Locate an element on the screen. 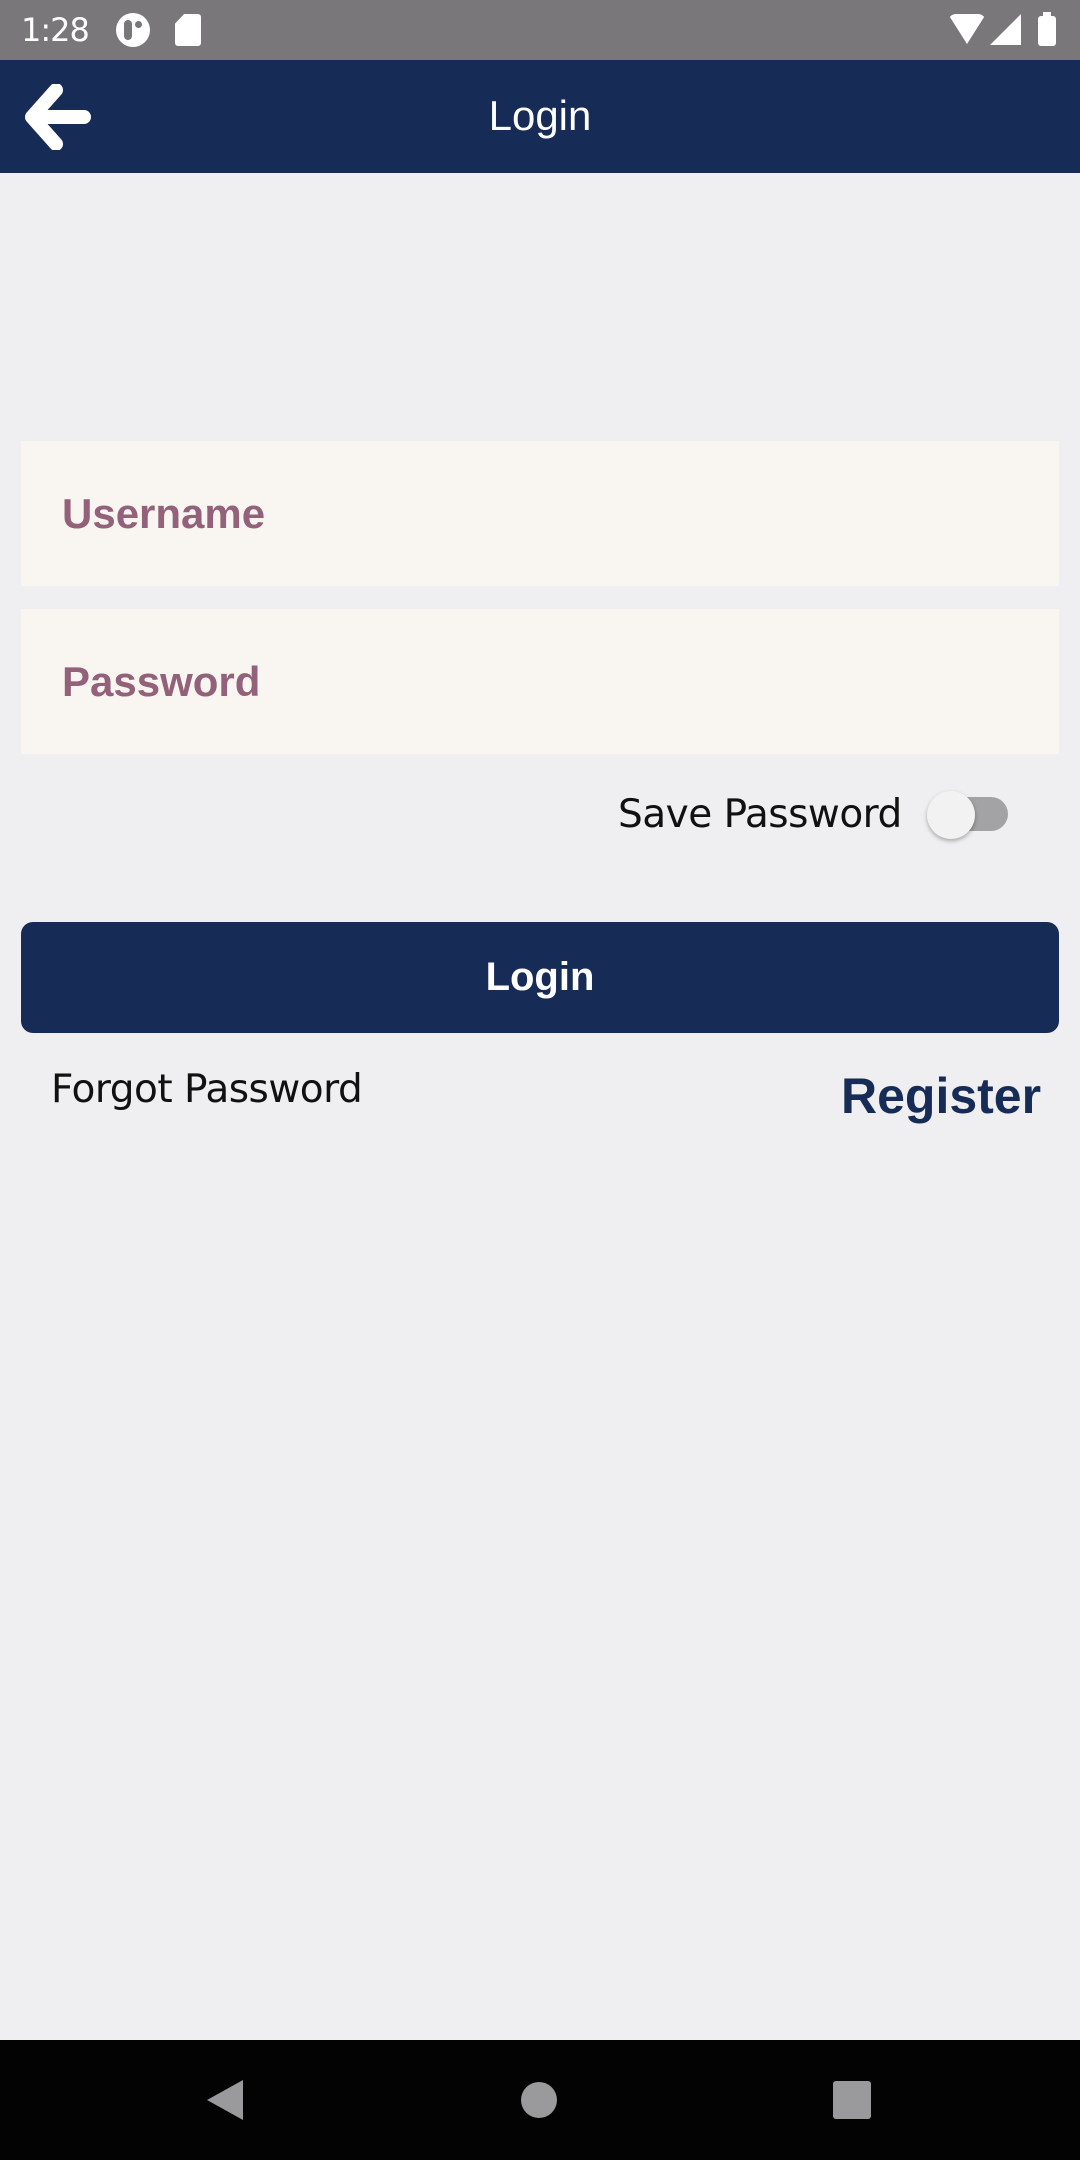 The width and height of the screenshot is (1080, 2160). status-bar: 1:28 is located at coordinates (540, 30).